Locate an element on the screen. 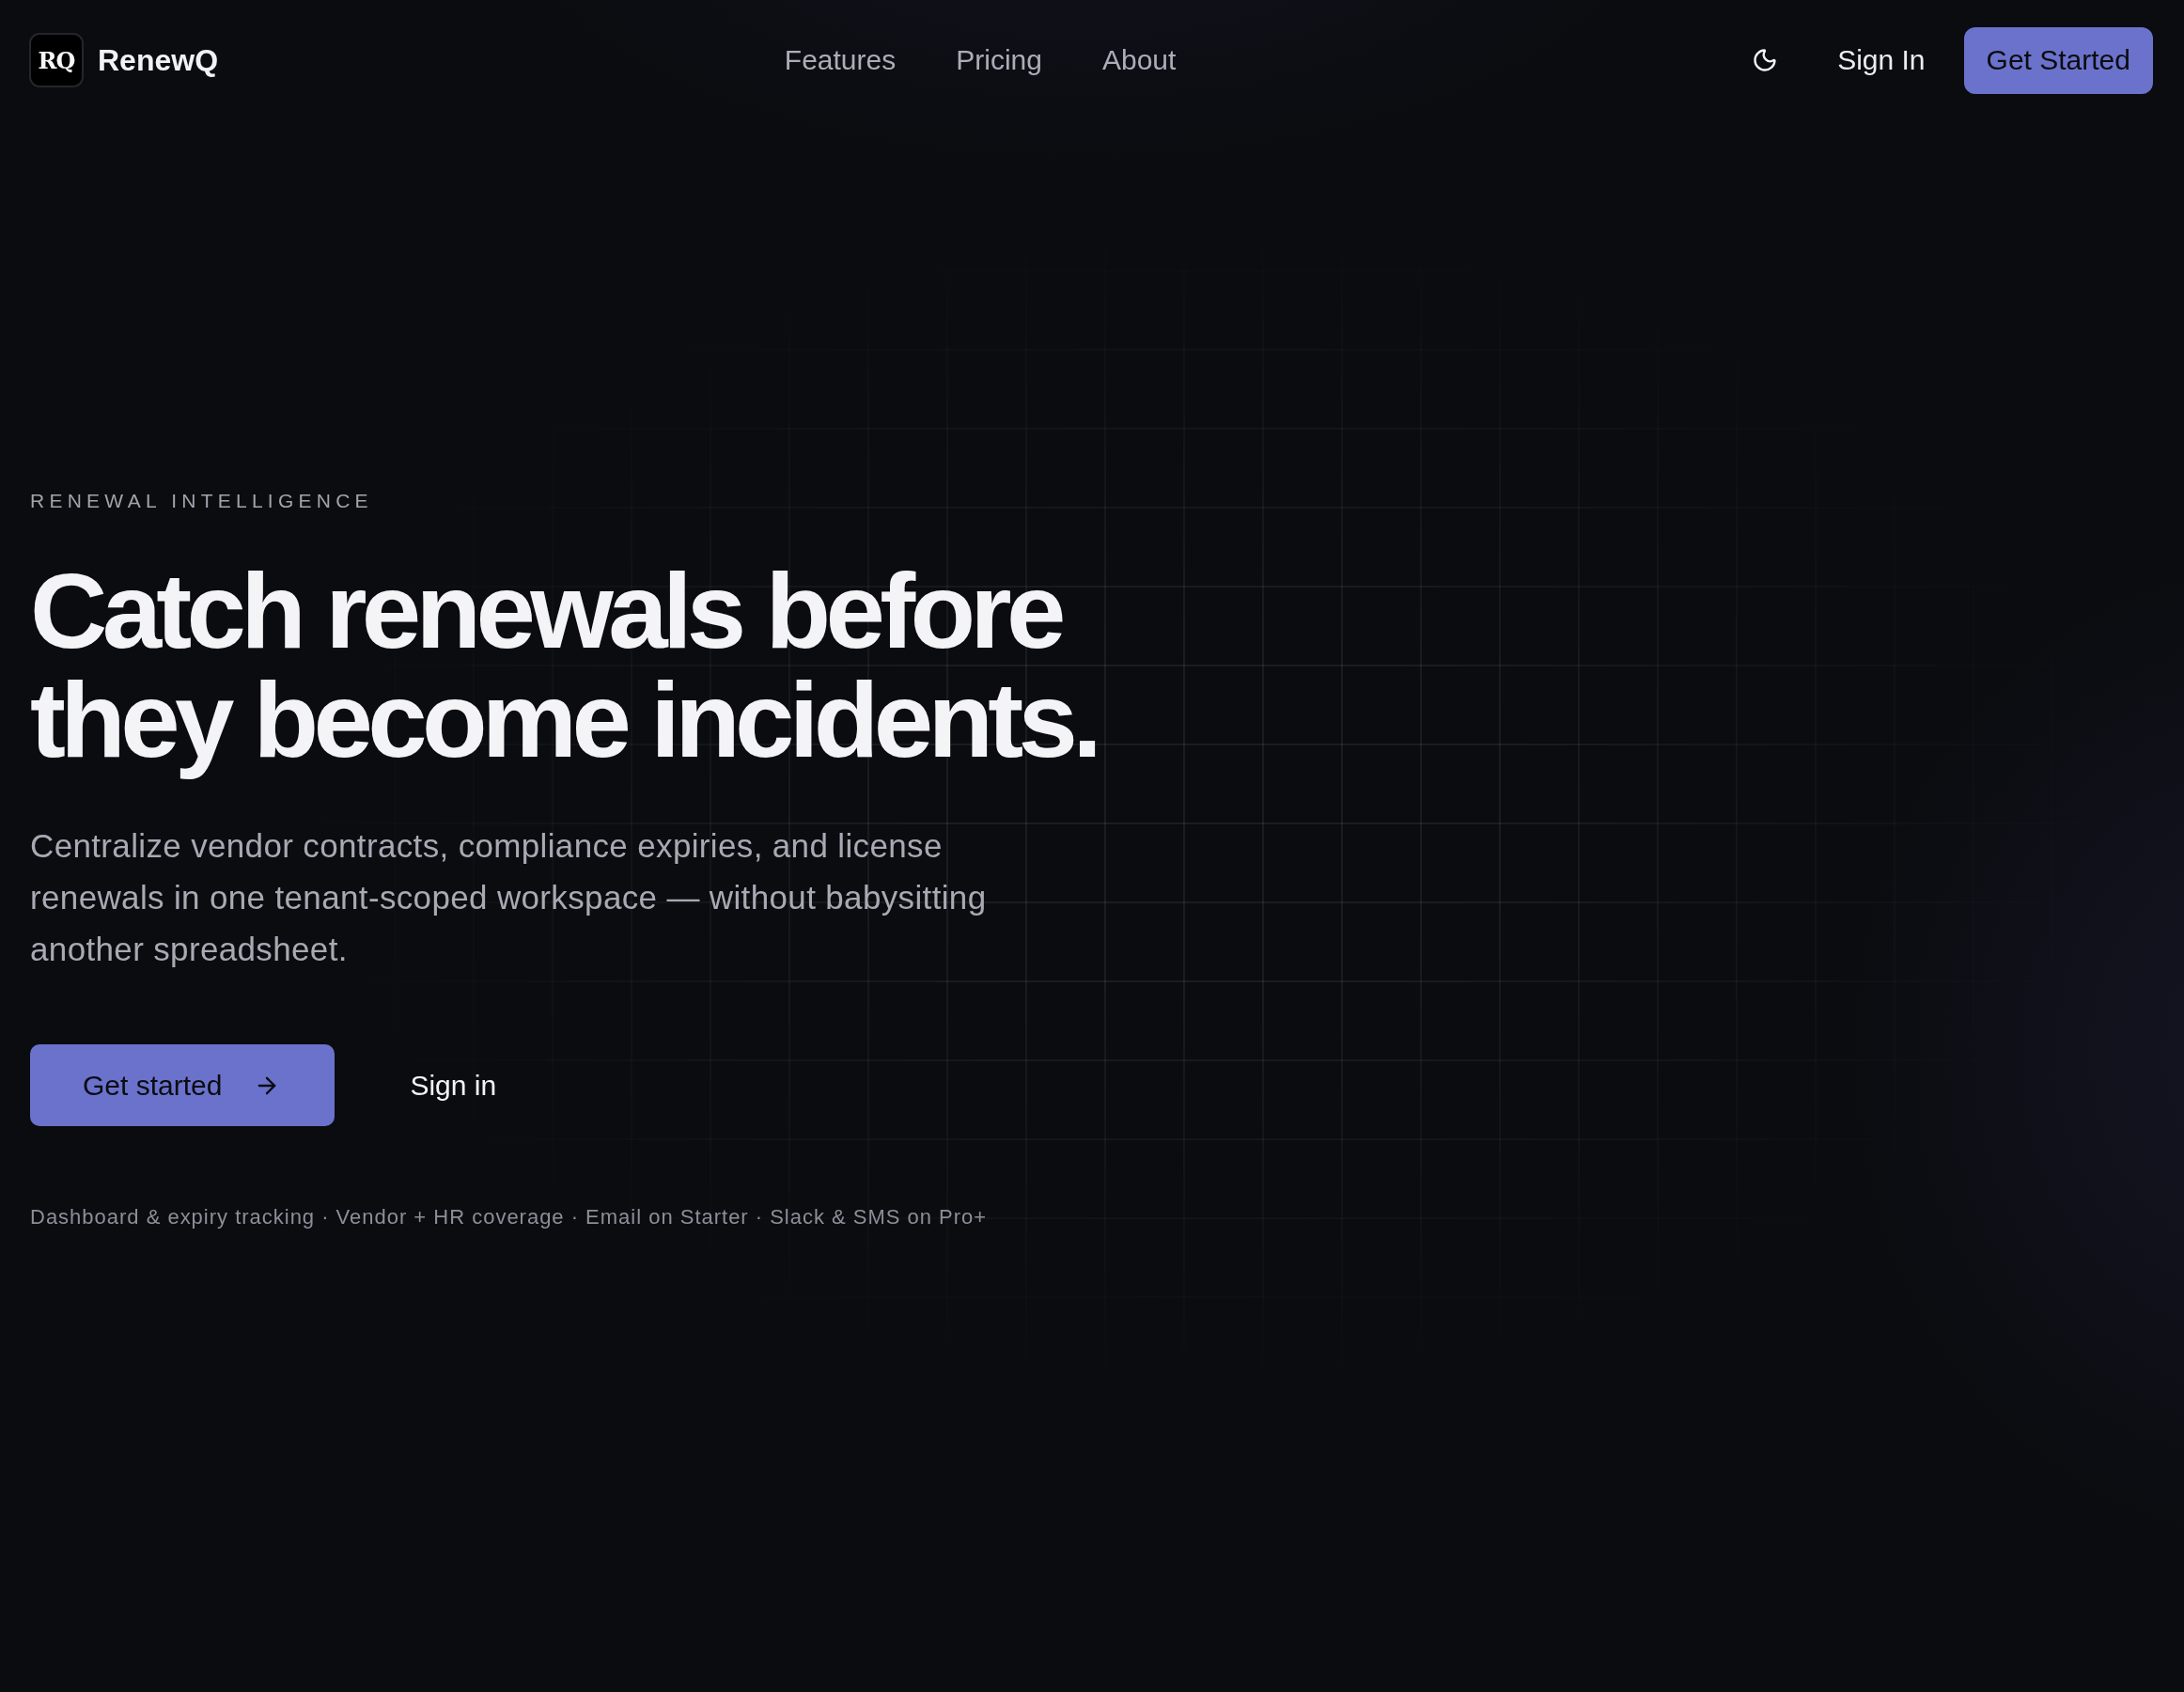 This screenshot has width=2184, height=1692. nav-link: About is located at coordinates (1139, 60).